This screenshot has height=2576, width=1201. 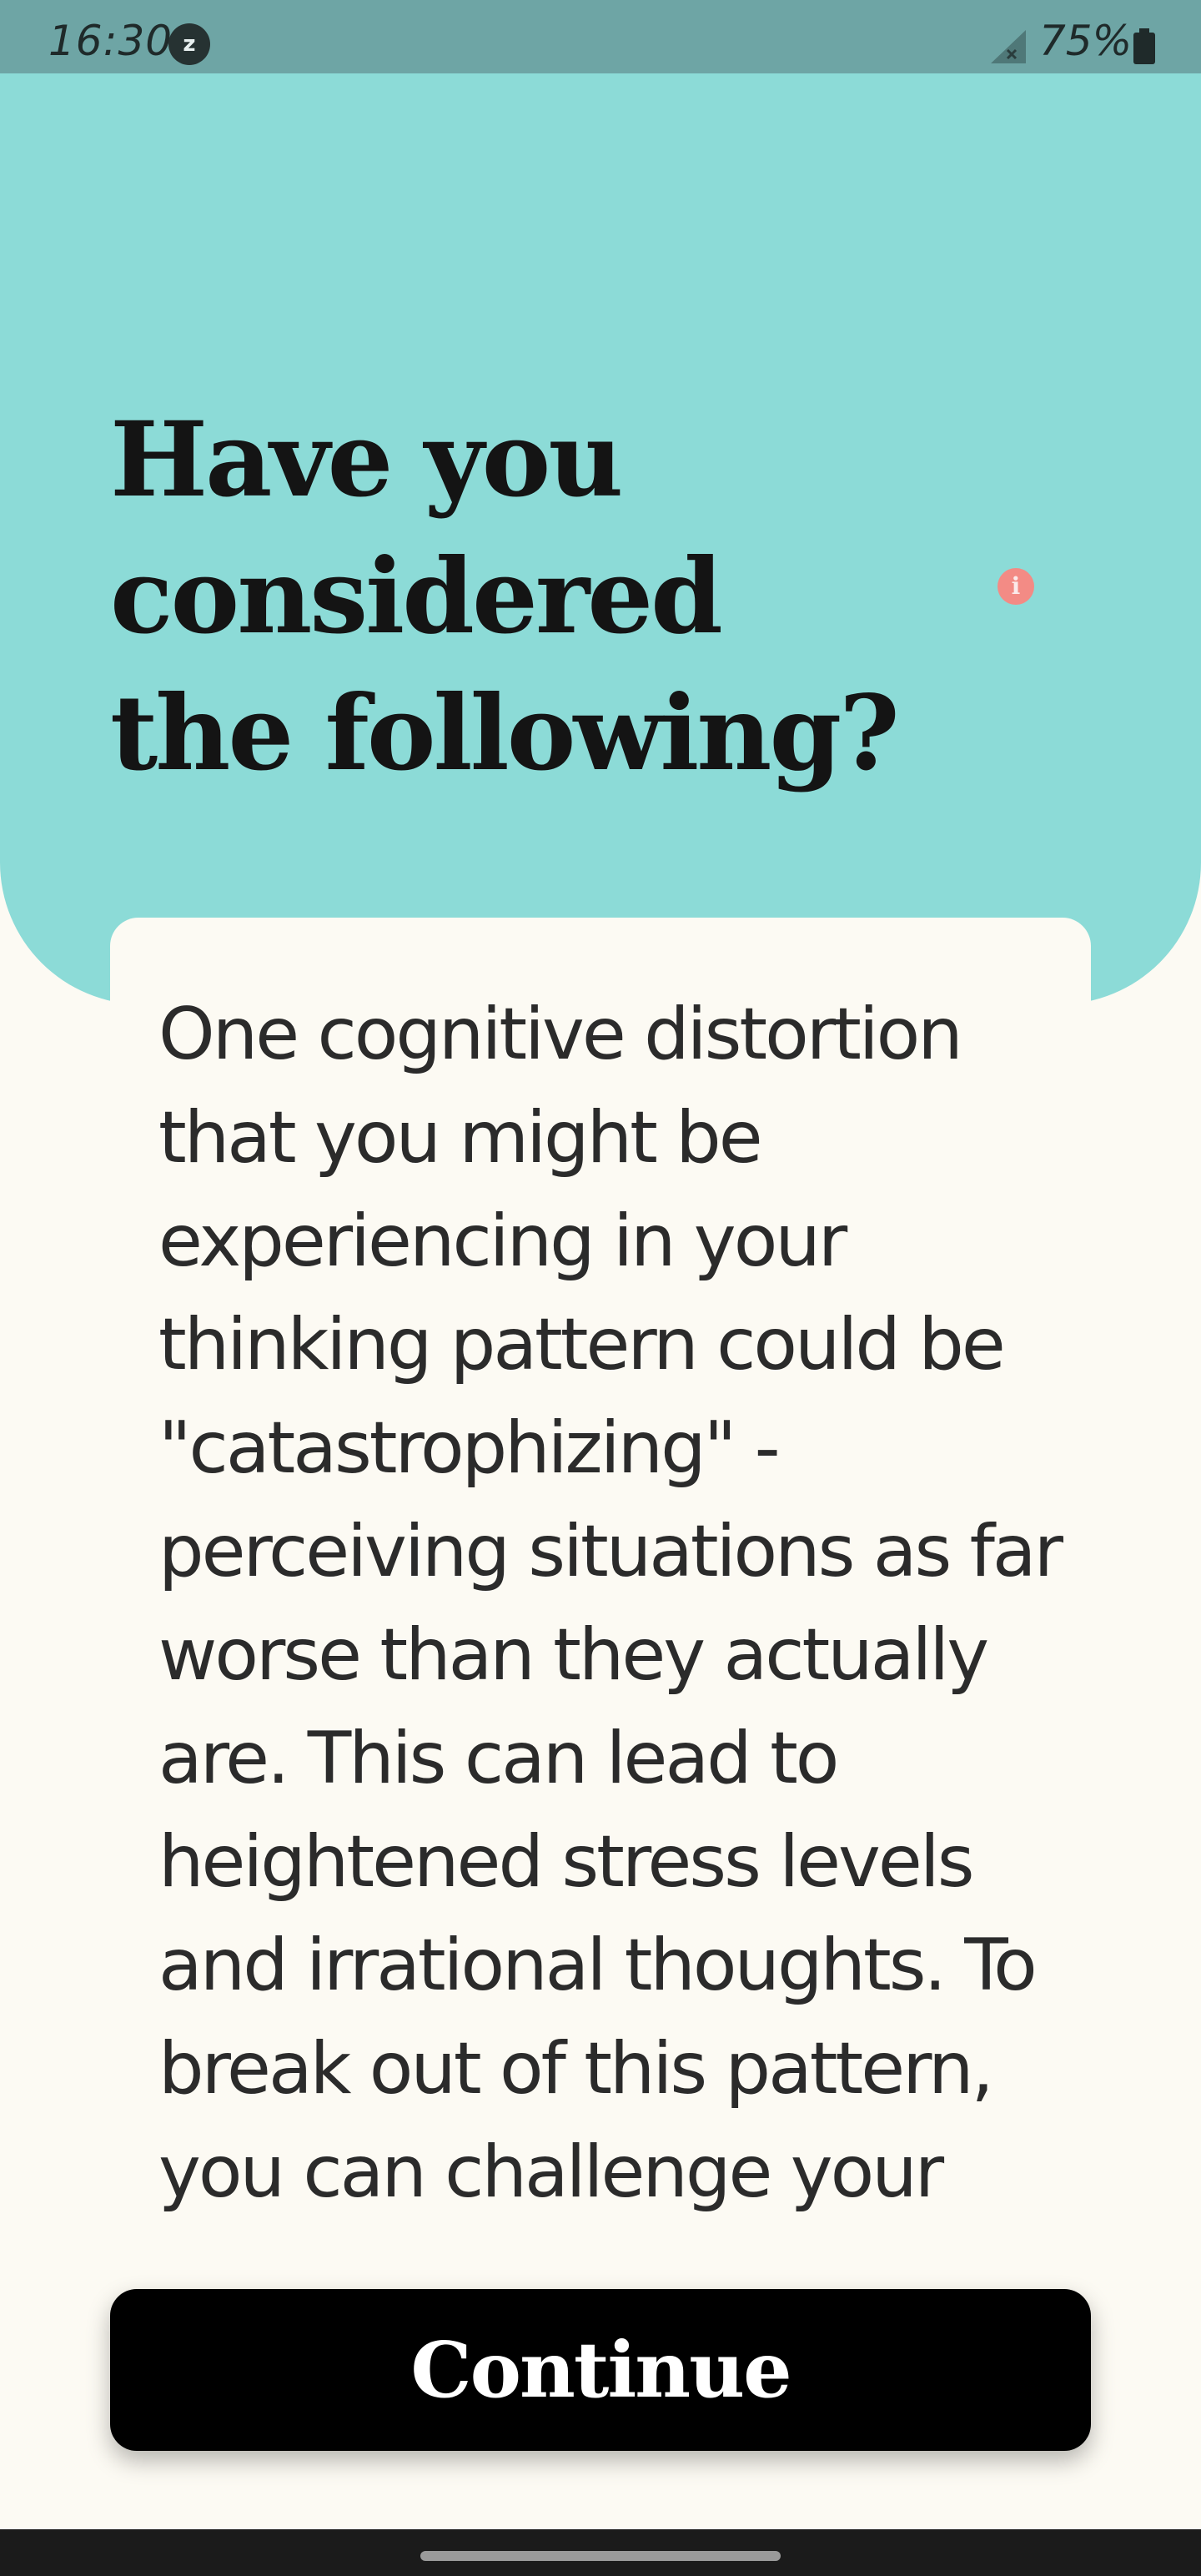 What do you see at coordinates (1009, 46) in the screenshot?
I see `signal-icon` at bounding box center [1009, 46].